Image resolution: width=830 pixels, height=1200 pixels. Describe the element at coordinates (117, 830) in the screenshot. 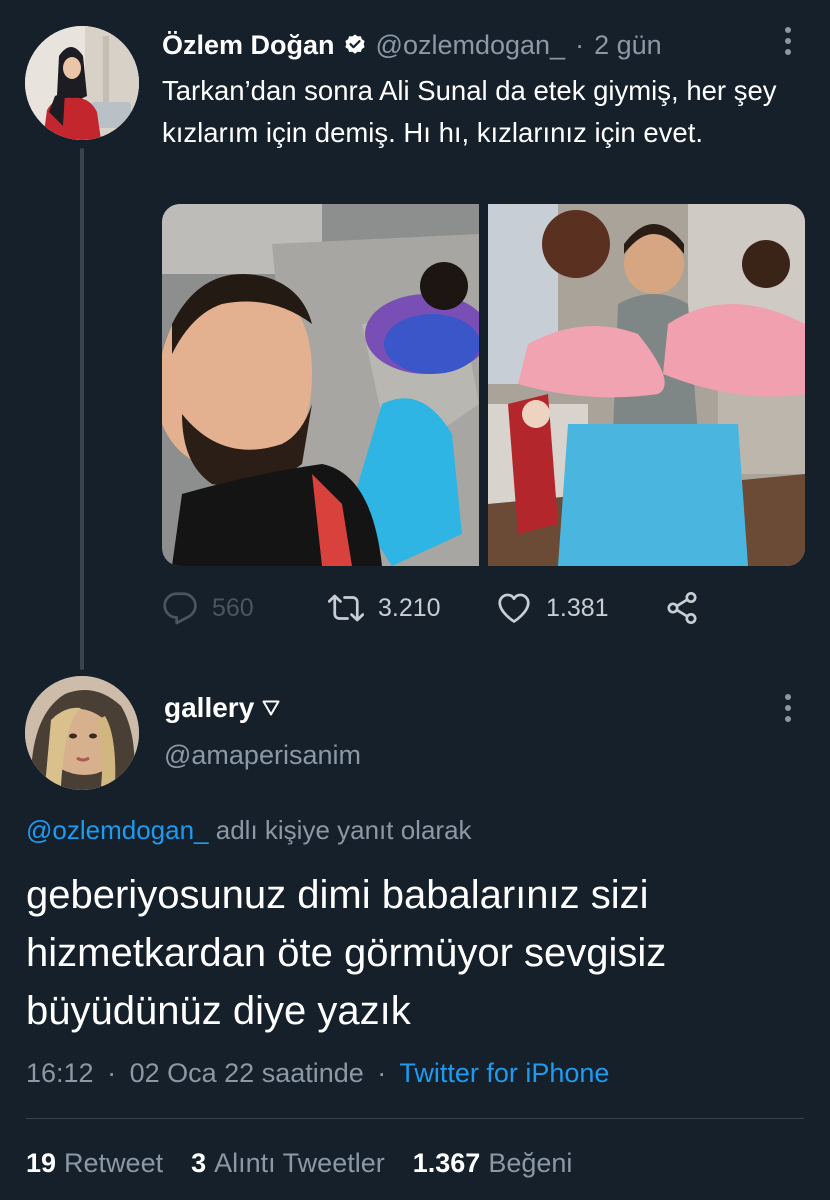

I see `reply-to-link: @ozlemdogan_` at that location.